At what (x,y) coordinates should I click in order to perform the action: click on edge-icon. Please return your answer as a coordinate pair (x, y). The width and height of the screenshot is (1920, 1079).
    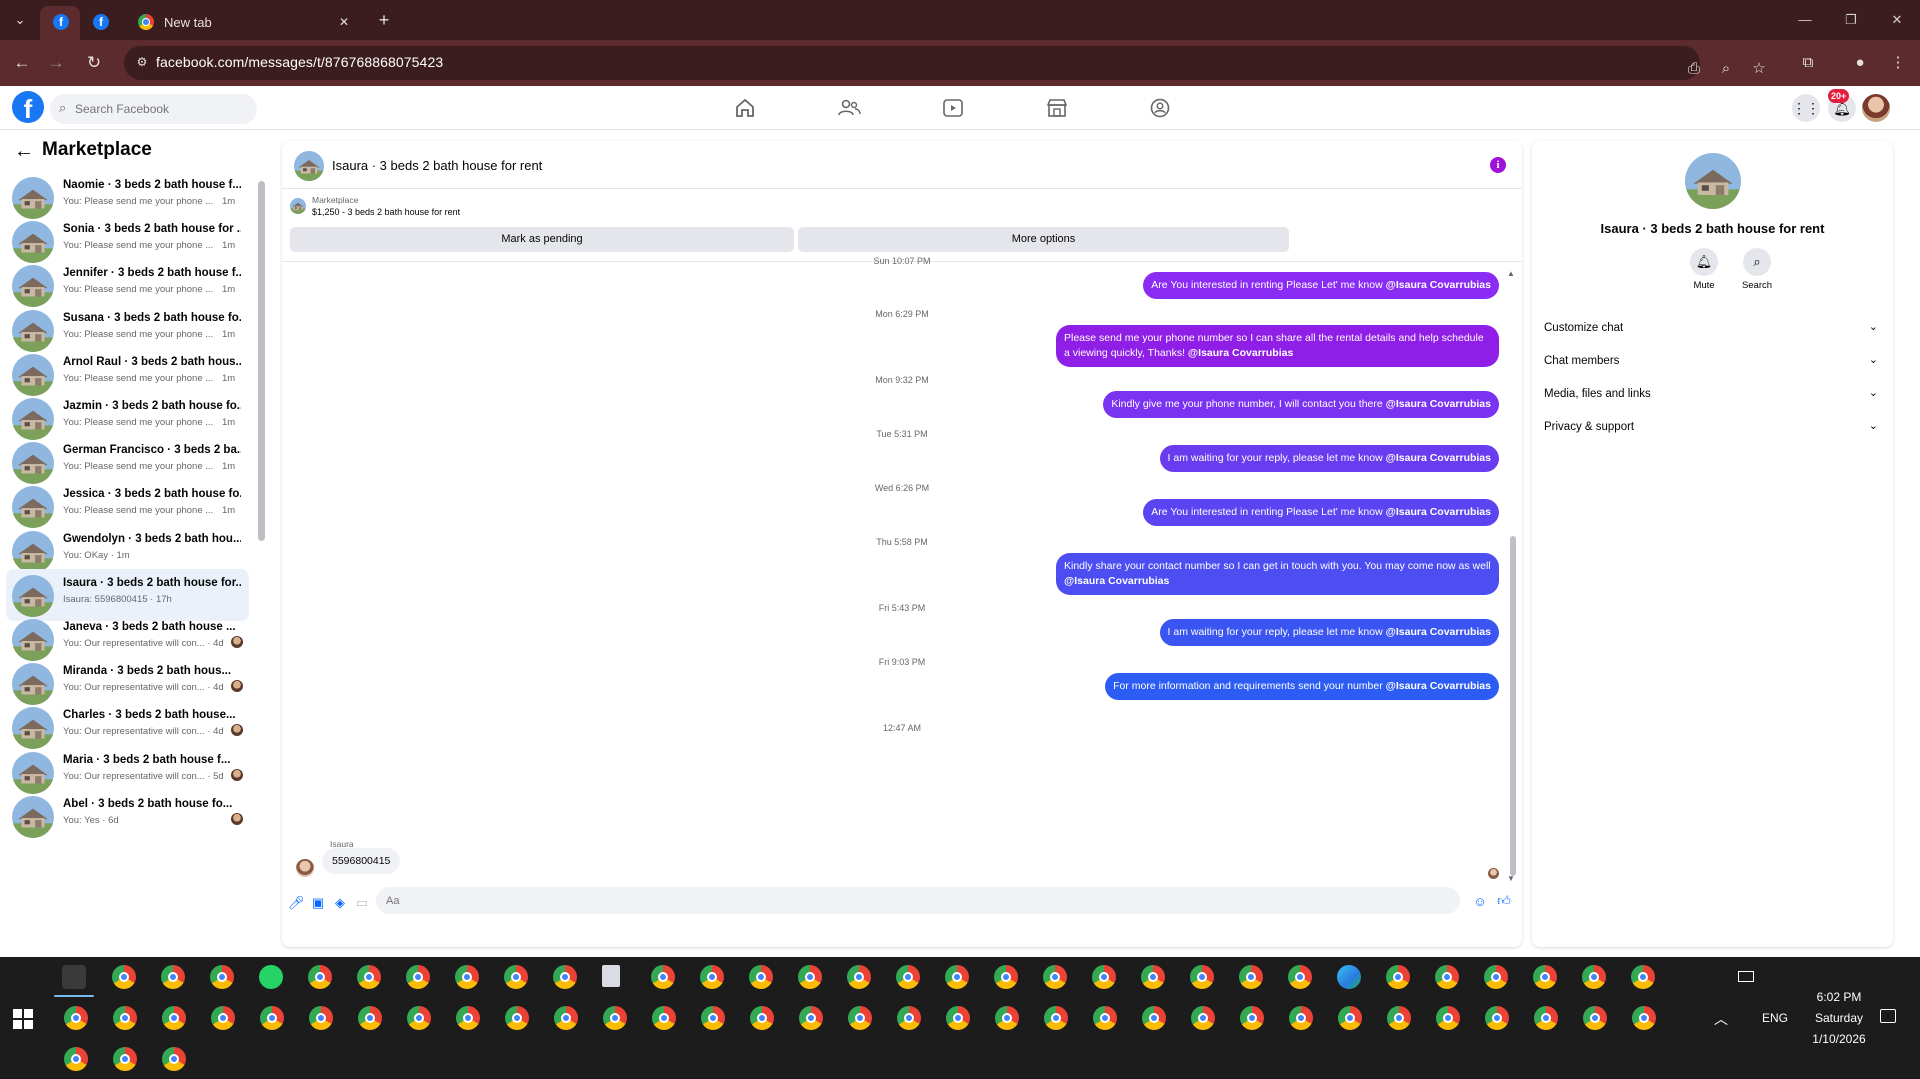
    Looking at the image, I should click on (1349, 977).